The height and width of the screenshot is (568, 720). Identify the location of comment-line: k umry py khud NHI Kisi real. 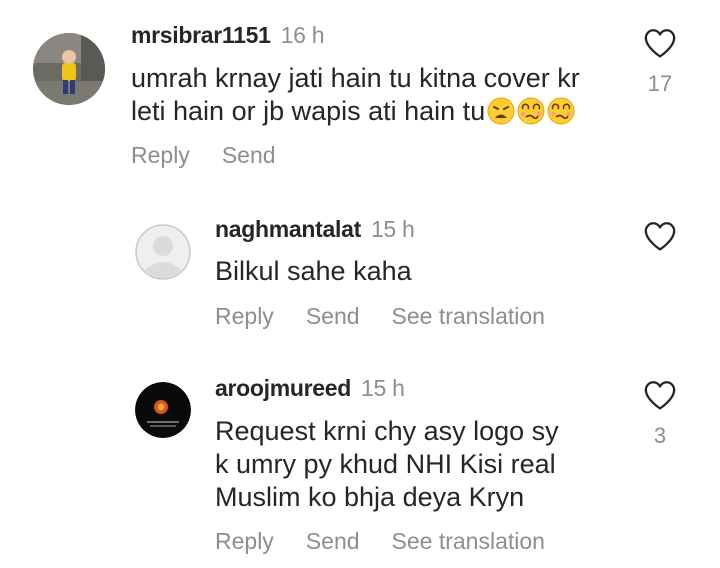
(385, 464).